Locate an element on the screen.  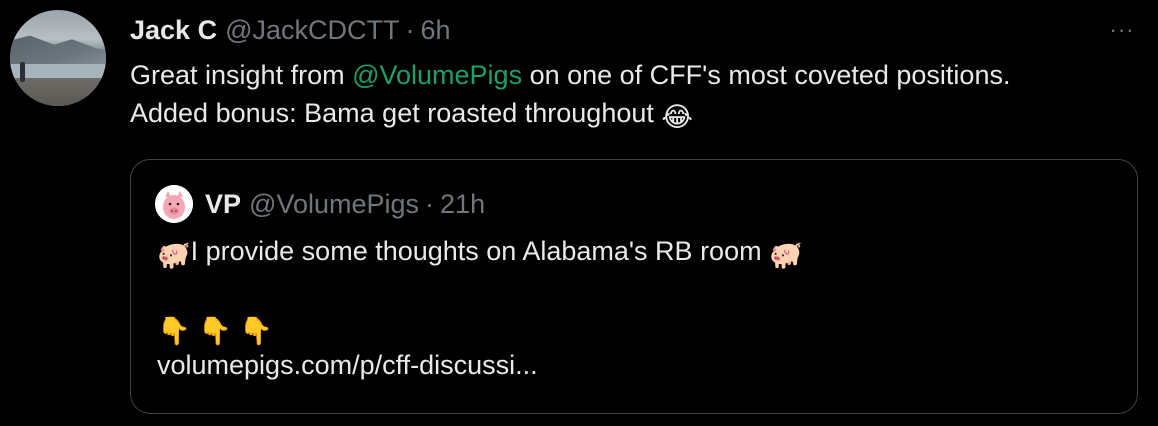
avatar-shore is located at coordinates (58, 92).